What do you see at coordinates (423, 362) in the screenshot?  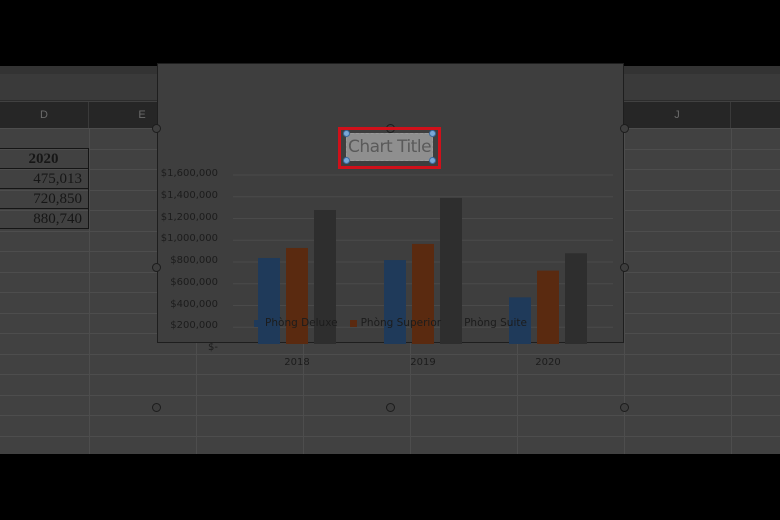 I see `x-tick-label: 2019` at bounding box center [423, 362].